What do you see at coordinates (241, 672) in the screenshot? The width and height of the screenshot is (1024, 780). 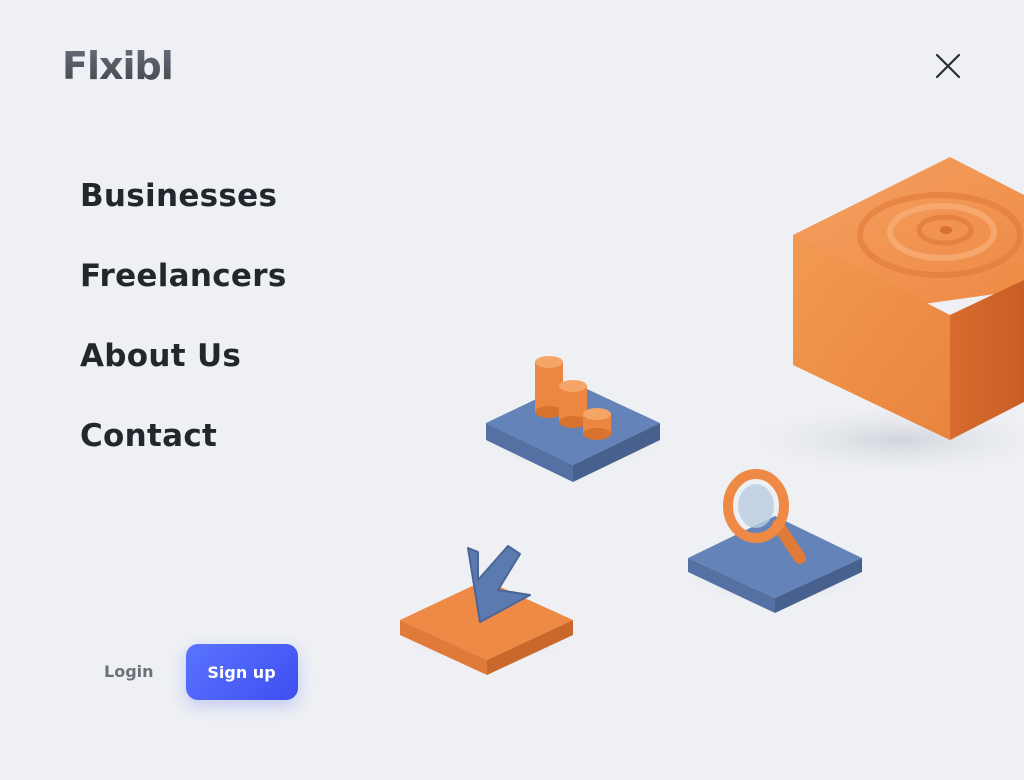 I see `signup-button: Sign up` at bounding box center [241, 672].